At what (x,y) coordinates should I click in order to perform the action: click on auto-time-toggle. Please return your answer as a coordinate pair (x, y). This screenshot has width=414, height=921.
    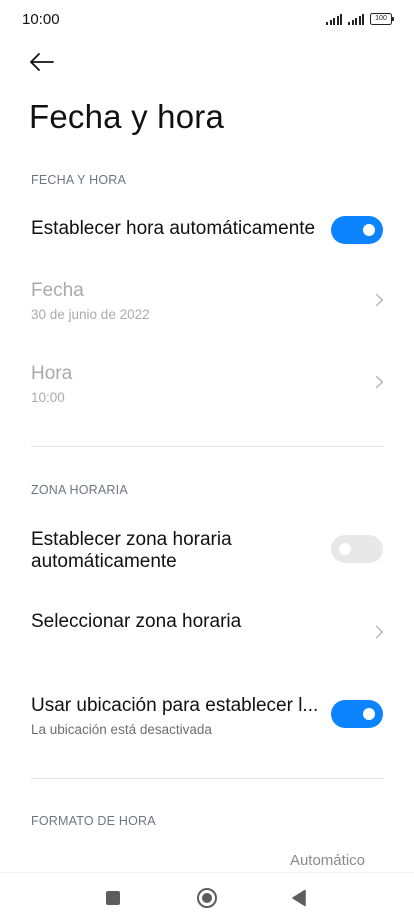
    Looking at the image, I should click on (357, 230).